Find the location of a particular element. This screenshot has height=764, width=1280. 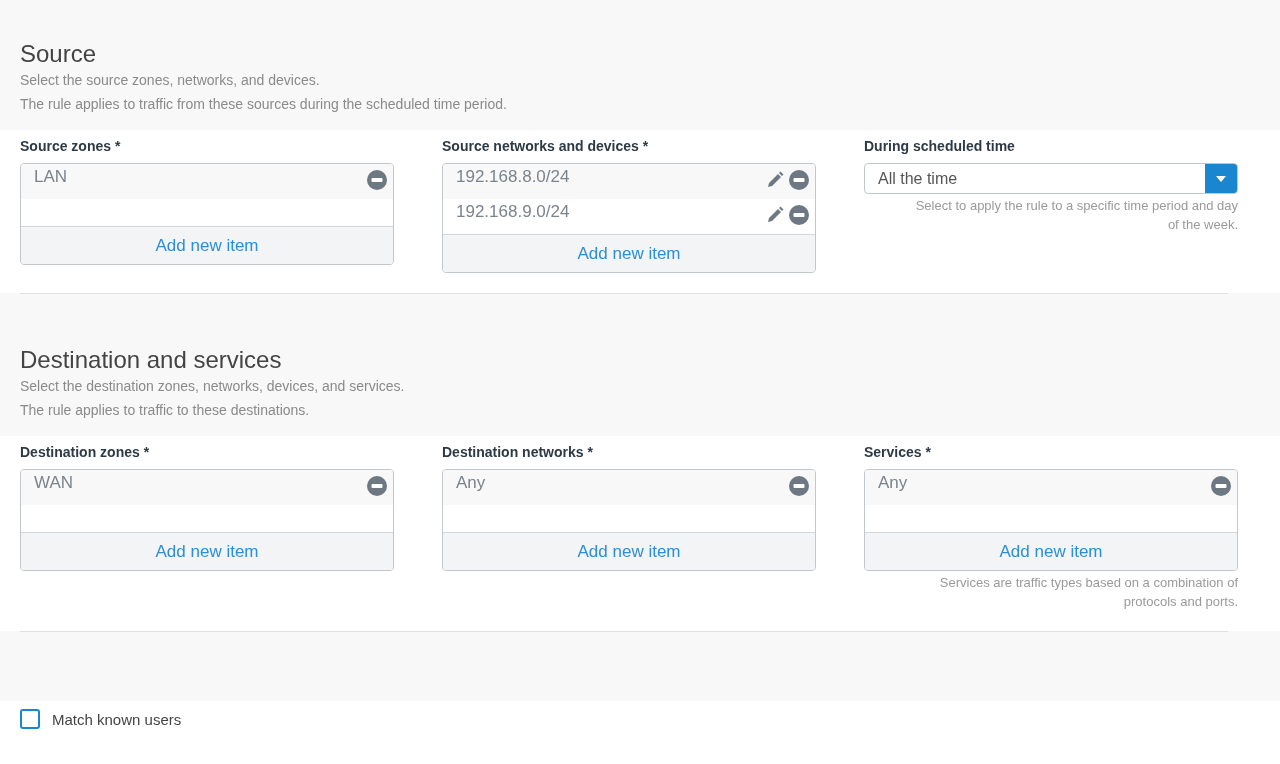

section-description: The rule applies to traffic from these sources during the scheduled time period. is located at coordinates (264, 104).